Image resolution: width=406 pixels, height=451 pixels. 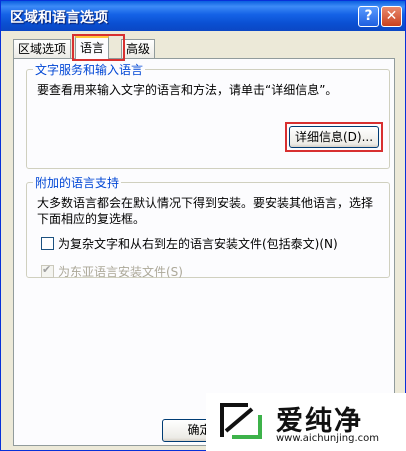 What do you see at coordinates (89, 70) in the screenshot?
I see `text-services-legend: 文字服务和输入语言` at bounding box center [89, 70].